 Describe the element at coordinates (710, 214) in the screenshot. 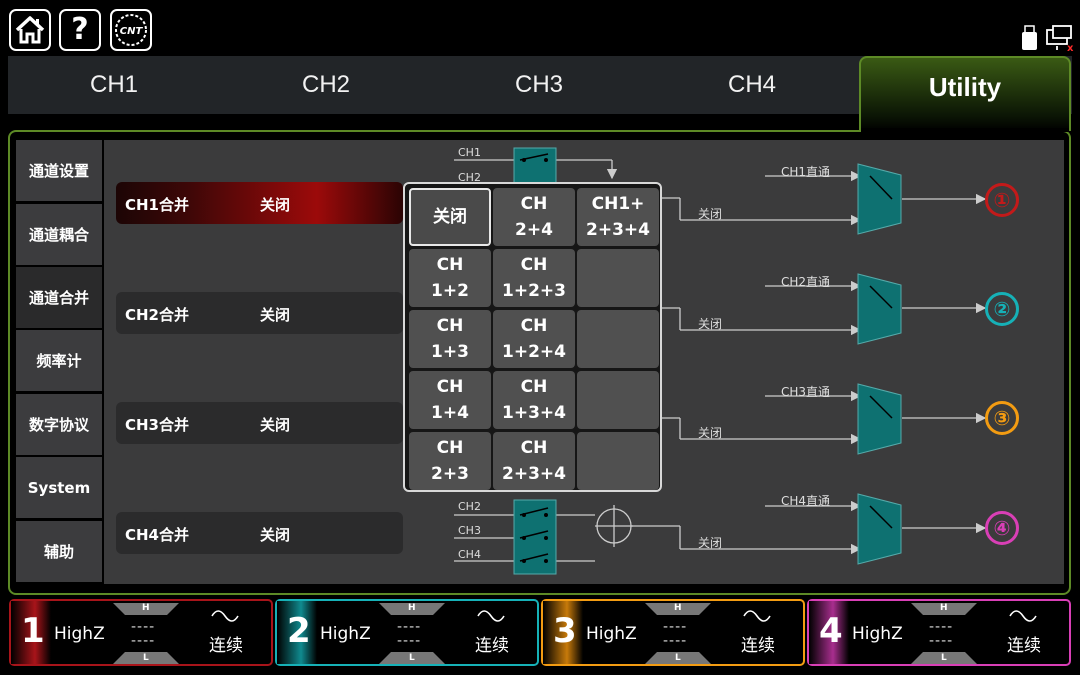

I see `off-ch1-label: 关闭` at that location.